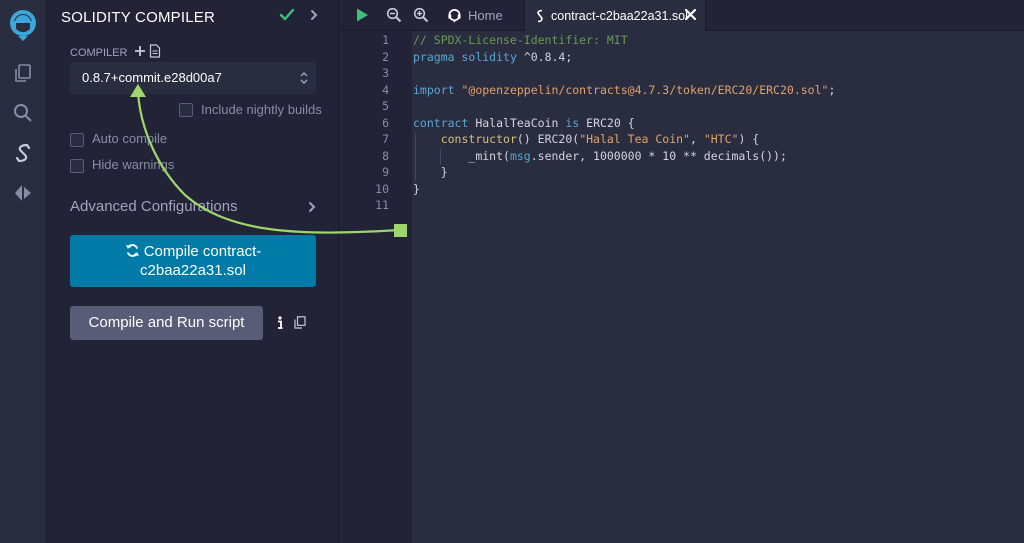 The image size is (1024, 543). What do you see at coordinates (548, 56) in the screenshot?
I see `code-token: ^0.8.4;` at bounding box center [548, 56].